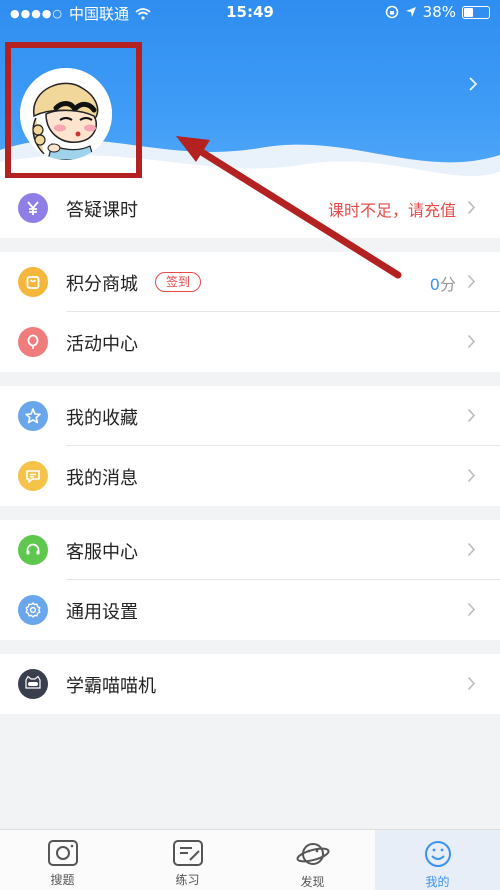 This screenshot has height=890, width=500. What do you see at coordinates (250, 476) in the screenshot?
I see `menu-item-my-messages: 我的消息` at bounding box center [250, 476].